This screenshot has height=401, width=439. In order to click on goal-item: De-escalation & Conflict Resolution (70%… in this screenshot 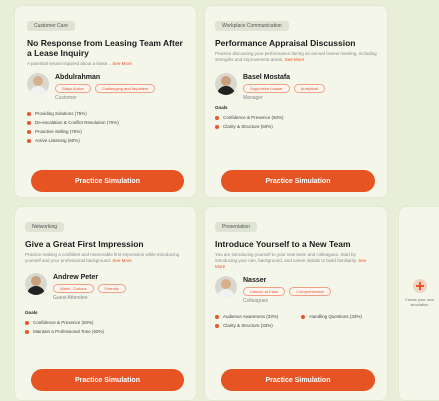, I will do `click(106, 122)`.